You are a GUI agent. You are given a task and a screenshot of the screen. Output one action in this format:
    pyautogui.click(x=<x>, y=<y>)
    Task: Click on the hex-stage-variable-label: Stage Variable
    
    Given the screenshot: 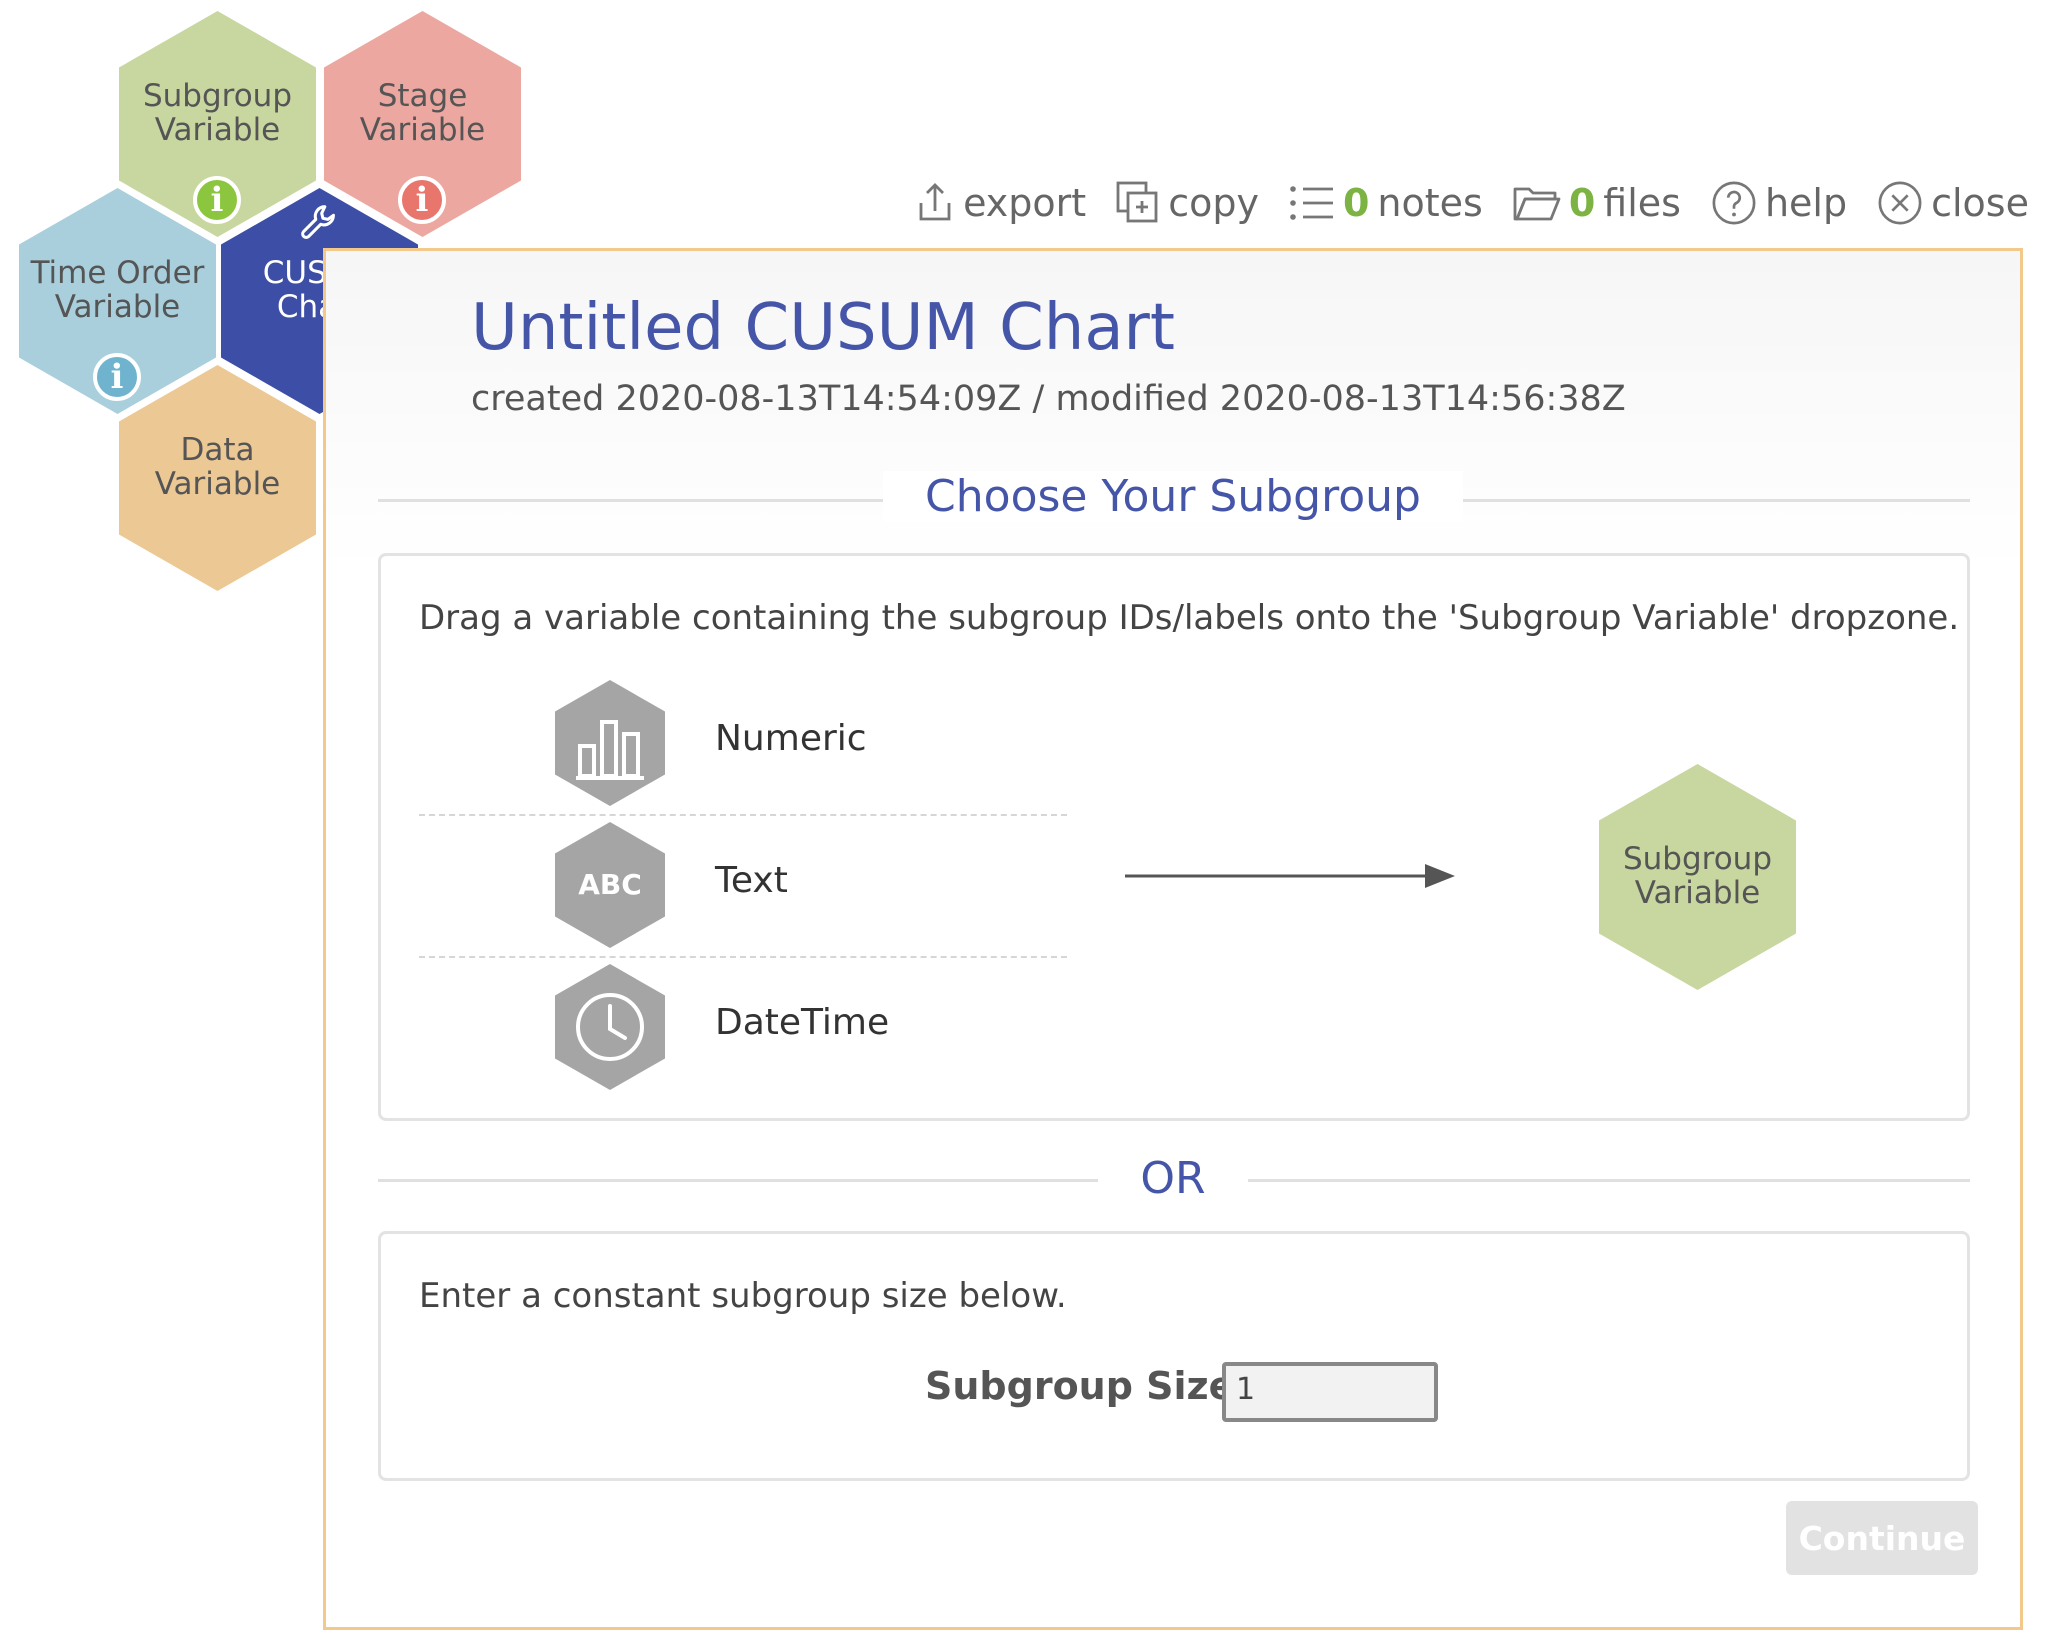 What is the action you would take?
    pyautogui.click(x=422, y=113)
    